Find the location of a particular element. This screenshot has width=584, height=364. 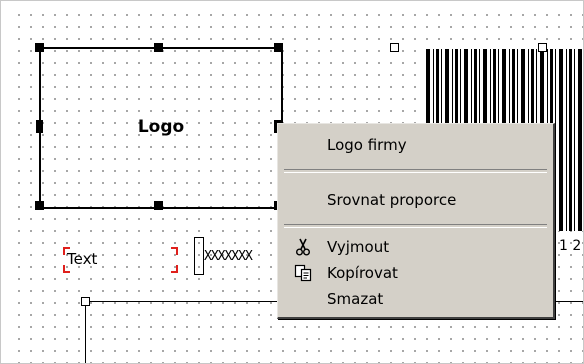

placeholder-field-pattern: XXXXXXX is located at coordinates (244, 257).